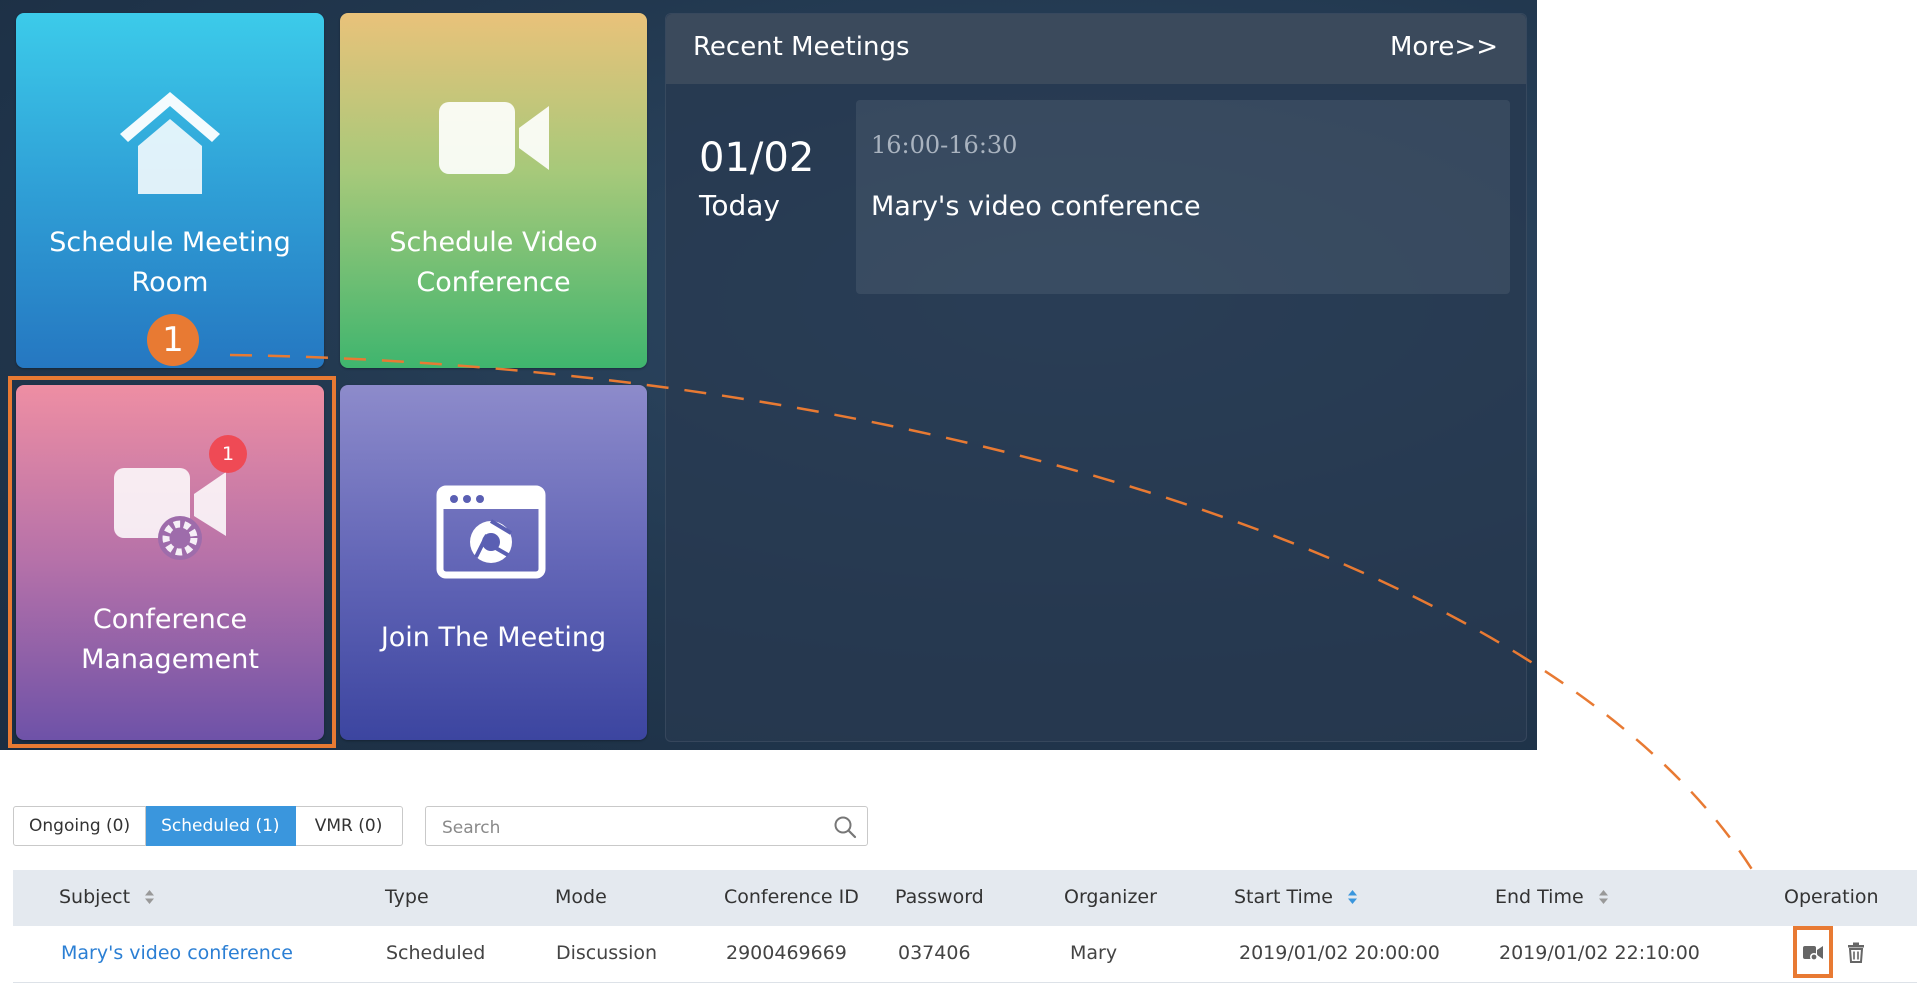  Describe the element at coordinates (407, 897) in the screenshot. I see `header-type: Type` at that location.